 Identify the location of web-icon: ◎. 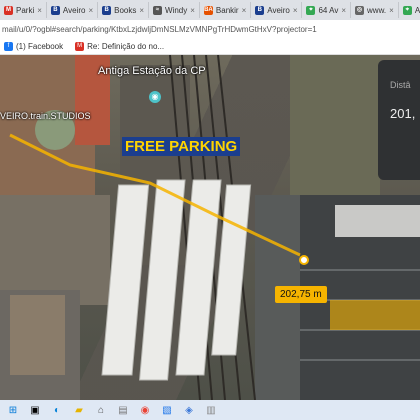
(360, 10).